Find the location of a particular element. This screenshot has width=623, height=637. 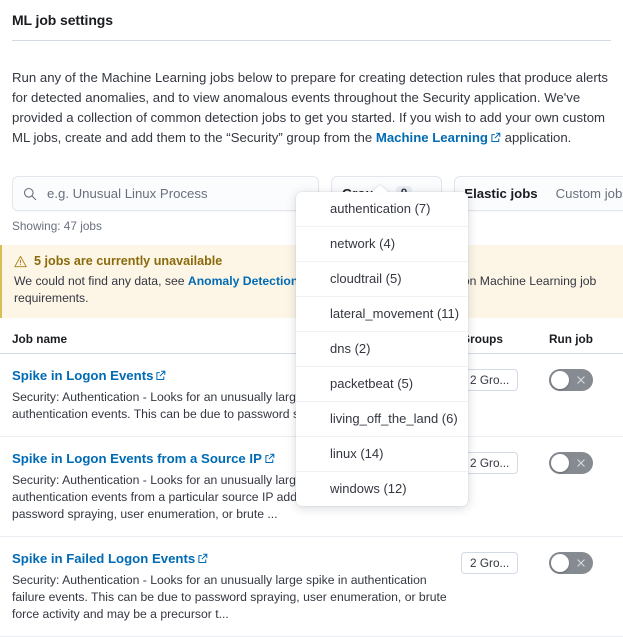

search-input is located at coordinates (176, 194).